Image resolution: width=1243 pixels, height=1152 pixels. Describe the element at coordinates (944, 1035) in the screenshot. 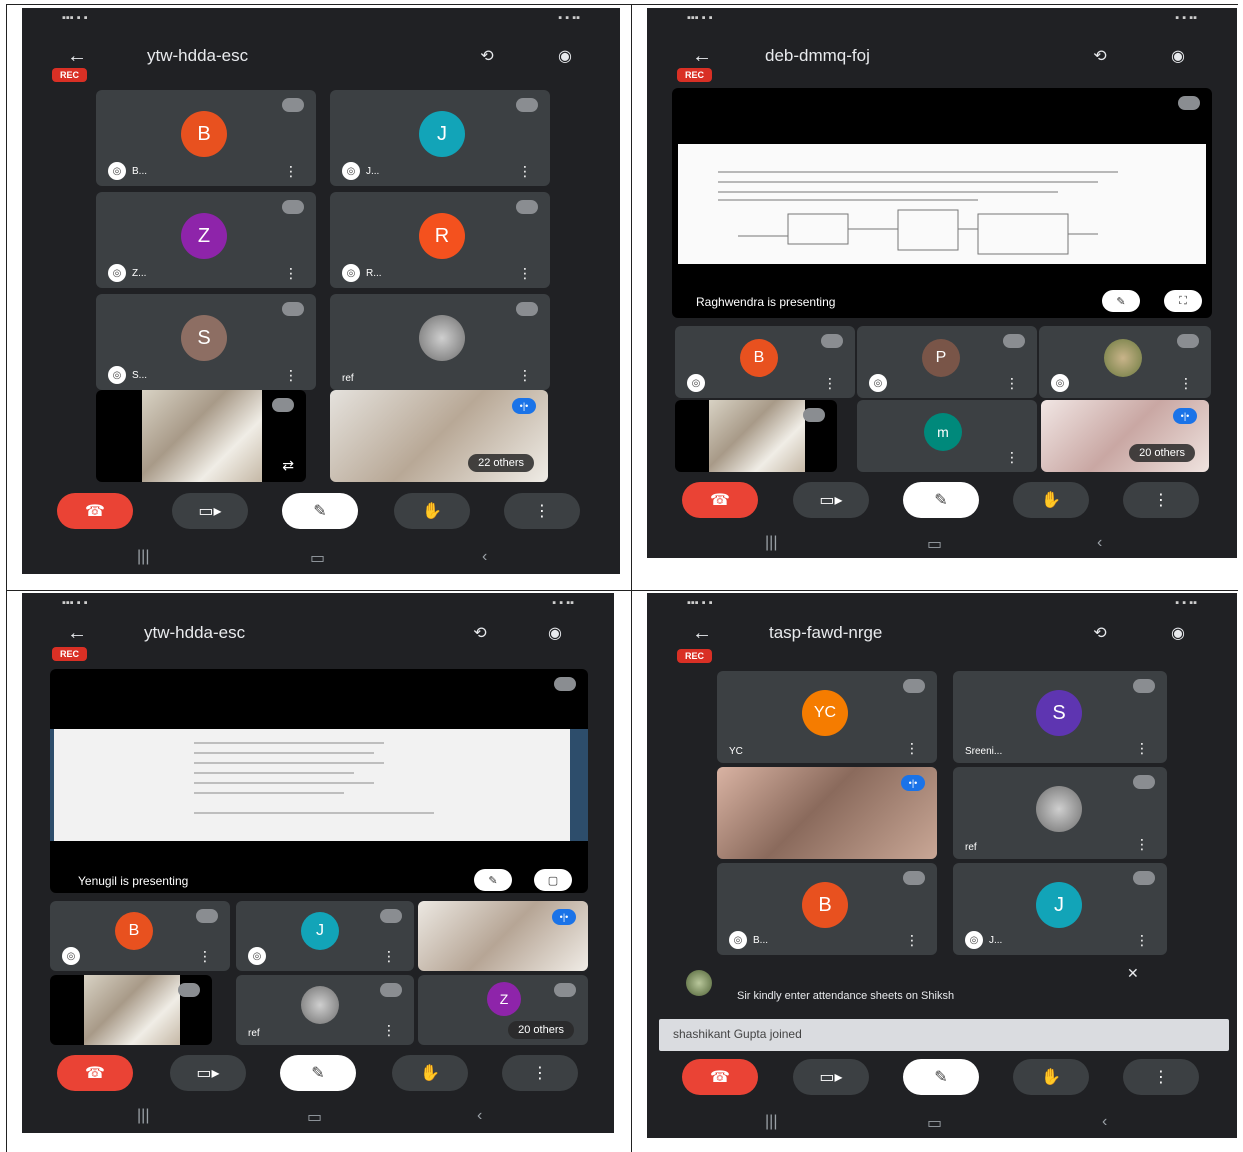

I see `chat-notification: shashikant Gupta joined` at that location.